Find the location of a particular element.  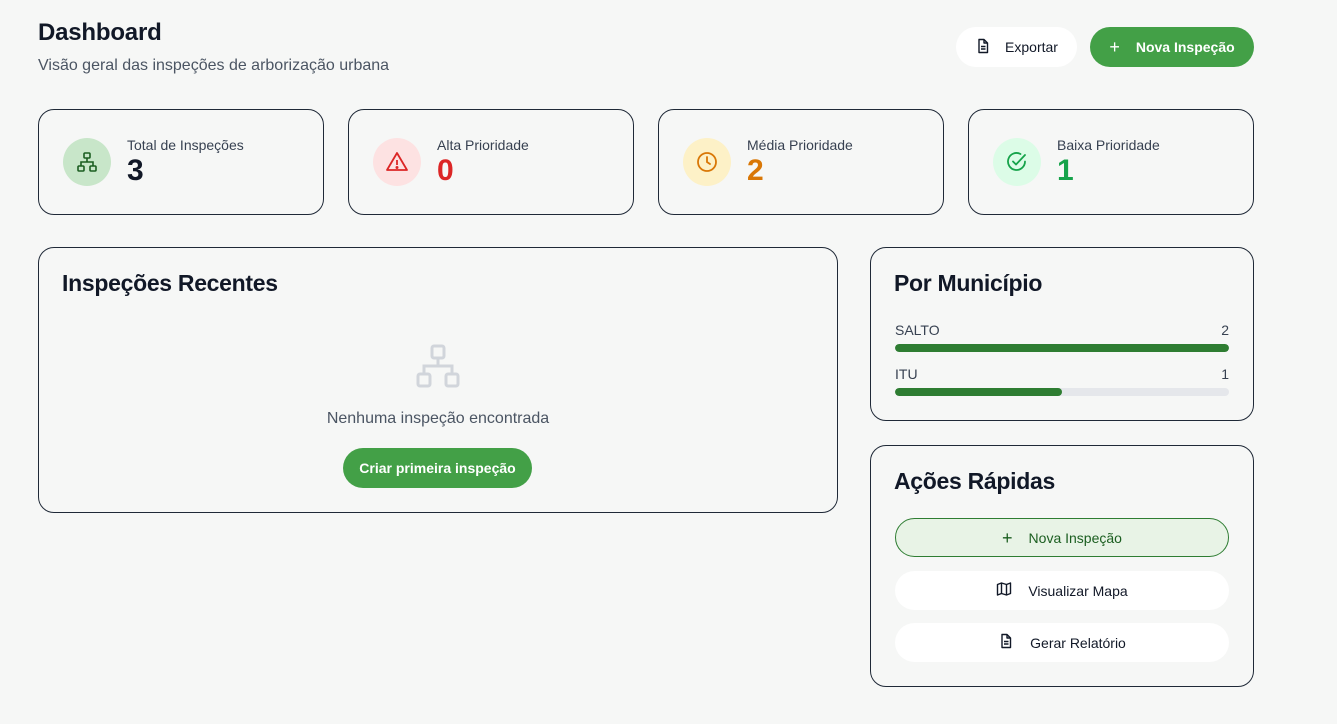

stat-value: 3 is located at coordinates (135, 170).